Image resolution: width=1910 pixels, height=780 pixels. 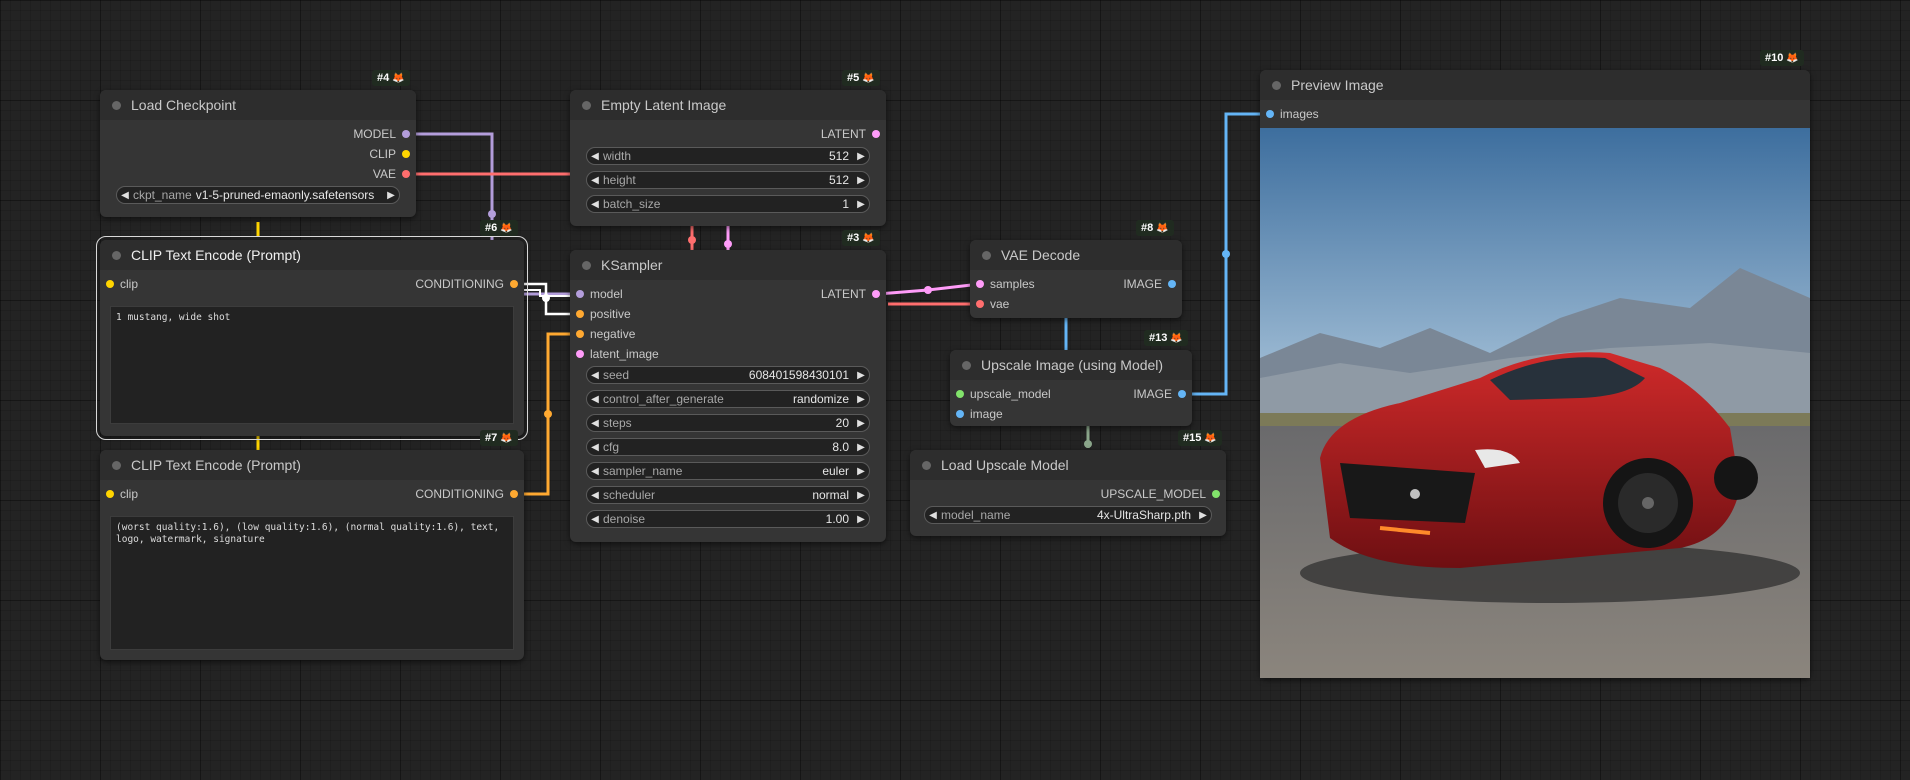 What do you see at coordinates (406, 154) in the screenshot?
I see `output-clip-pin` at bounding box center [406, 154].